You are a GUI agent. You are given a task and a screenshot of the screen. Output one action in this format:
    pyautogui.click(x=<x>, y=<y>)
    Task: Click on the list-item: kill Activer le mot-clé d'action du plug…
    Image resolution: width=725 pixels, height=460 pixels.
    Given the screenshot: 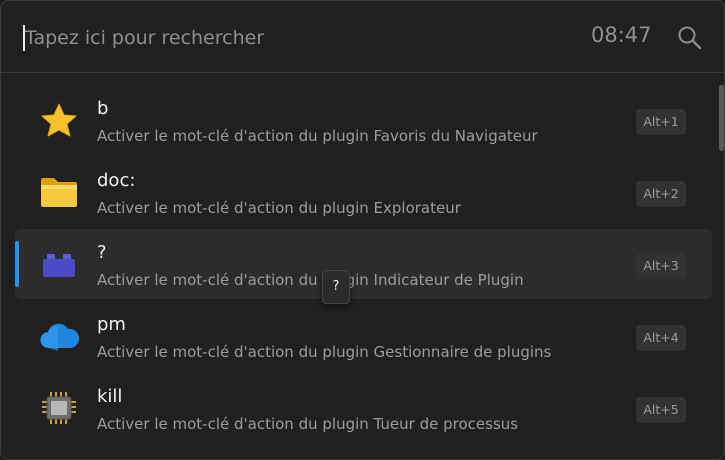 What is the action you would take?
    pyautogui.click(x=363, y=408)
    